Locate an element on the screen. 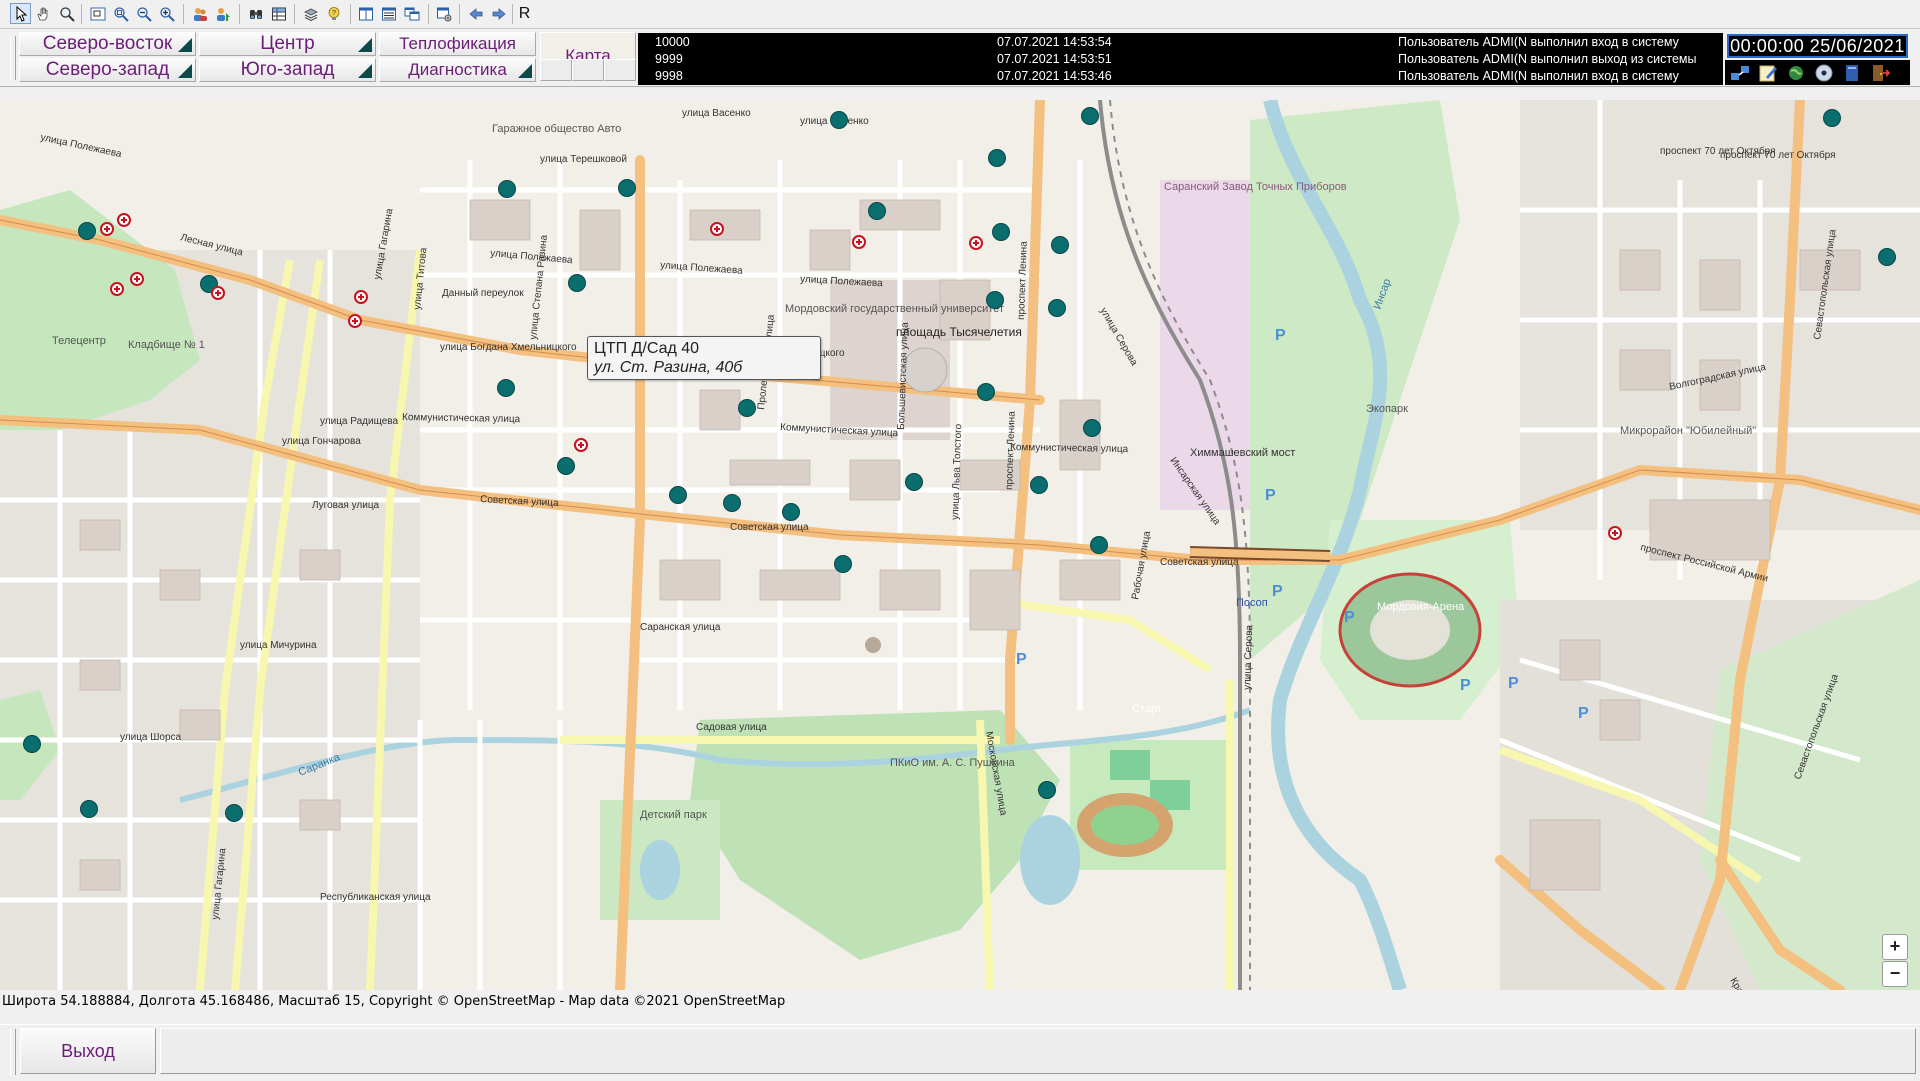 This screenshot has height=1081, width=1920. select-arrow-icon is located at coordinates (20, 13).